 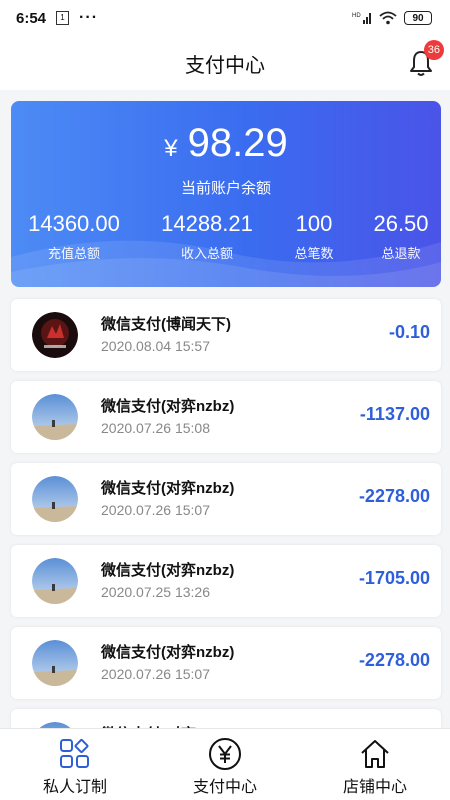 What do you see at coordinates (418, 18) in the screenshot?
I see `battery-icon: 90` at bounding box center [418, 18].